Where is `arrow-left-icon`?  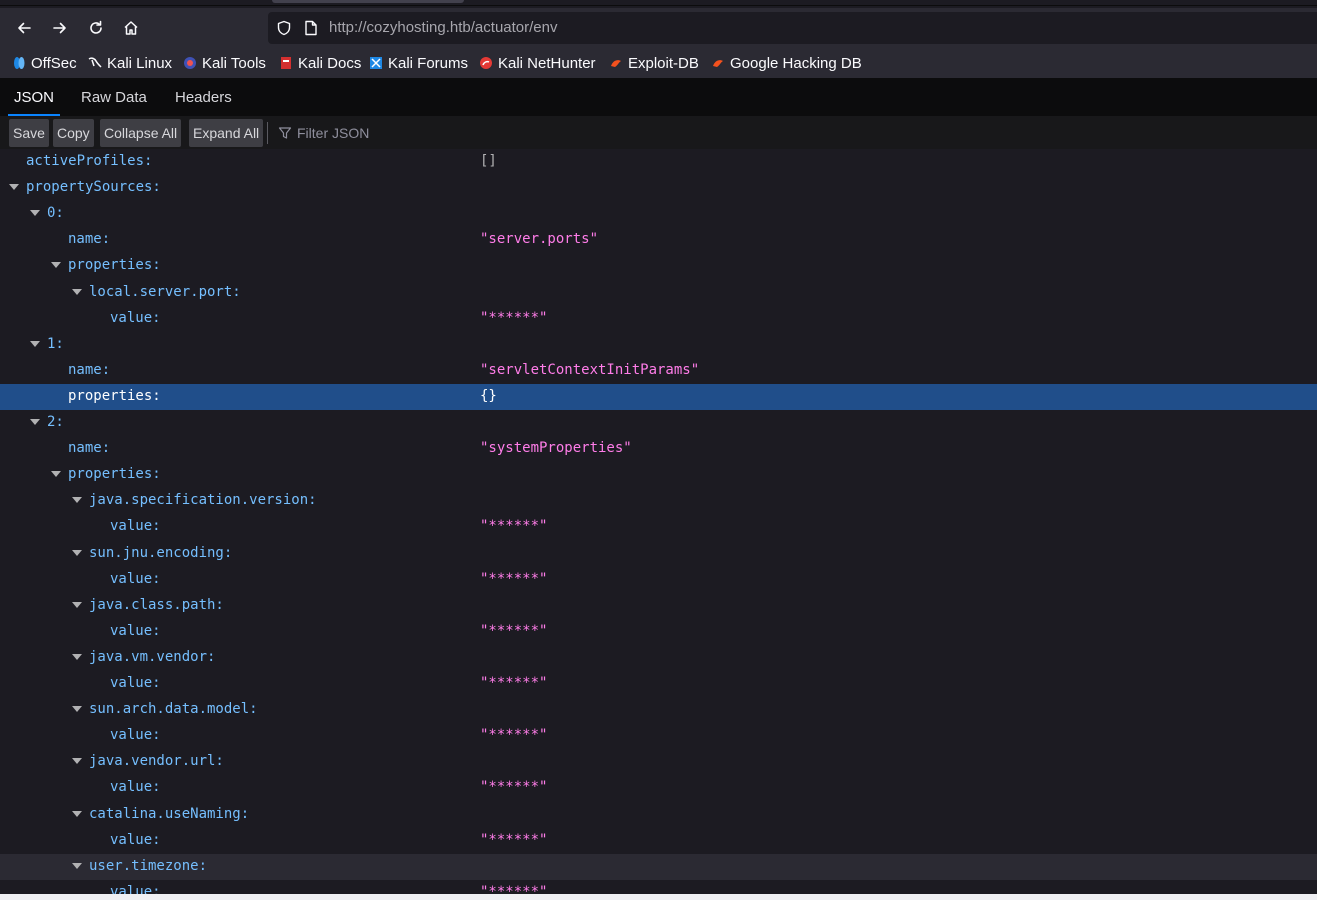 arrow-left-icon is located at coordinates (24, 28).